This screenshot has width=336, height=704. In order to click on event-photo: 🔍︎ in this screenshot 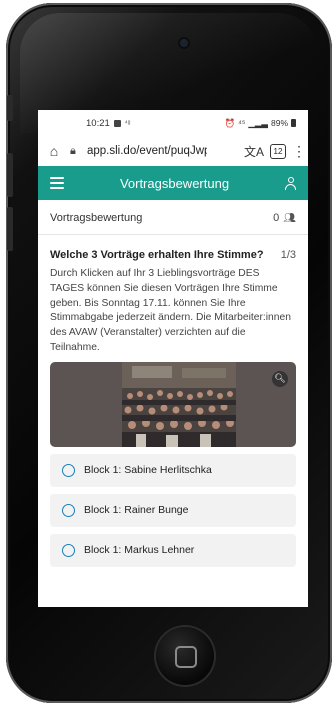, I will do `click(173, 404)`.